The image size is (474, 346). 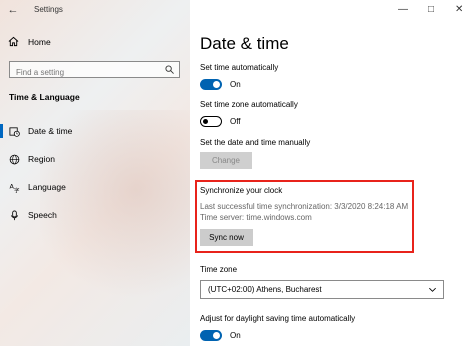 What do you see at coordinates (211, 121) in the screenshot?
I see `set-zone-auto-toggle` at bounding box center [211, 121].